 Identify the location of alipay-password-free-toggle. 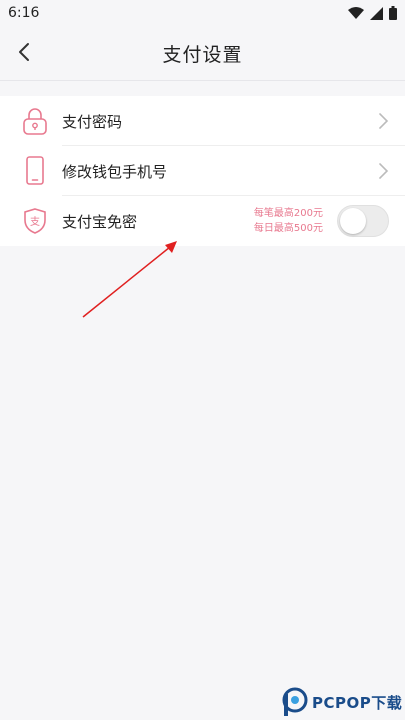
(363, 221).